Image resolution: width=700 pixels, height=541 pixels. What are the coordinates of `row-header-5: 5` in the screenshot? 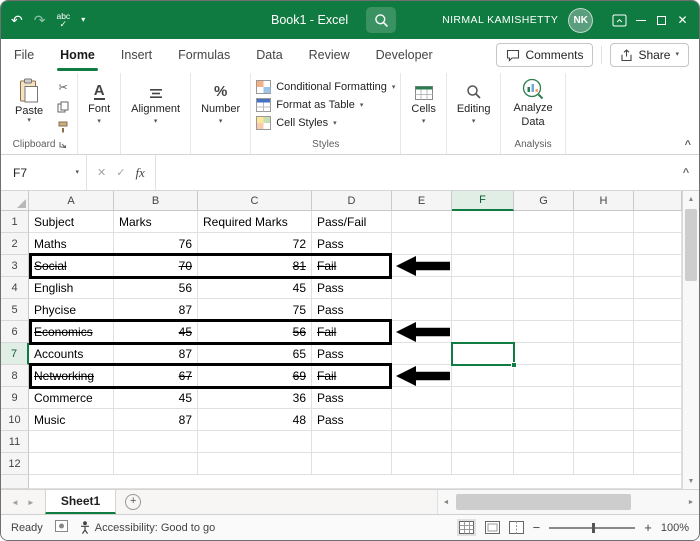 It's located at (15, 310).